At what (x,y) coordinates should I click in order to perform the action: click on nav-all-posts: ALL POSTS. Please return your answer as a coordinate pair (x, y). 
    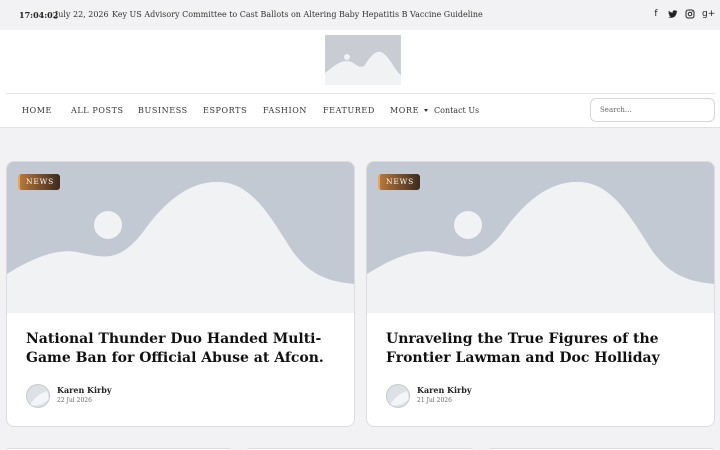
    Looking at the image, I should click on (97, 110).